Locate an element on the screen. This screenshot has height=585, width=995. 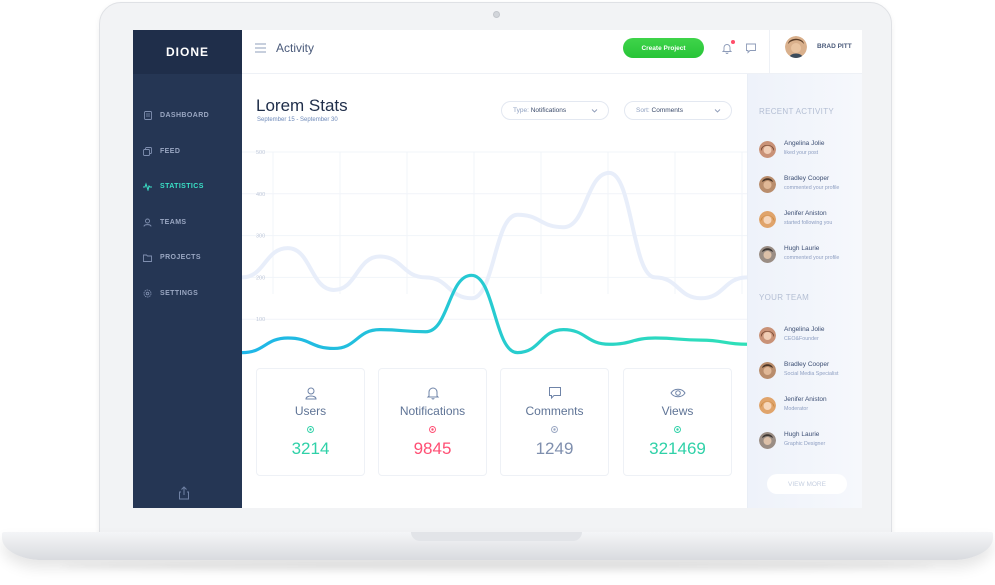
brand-logo: DIONE is located at coordinates (187, 52).